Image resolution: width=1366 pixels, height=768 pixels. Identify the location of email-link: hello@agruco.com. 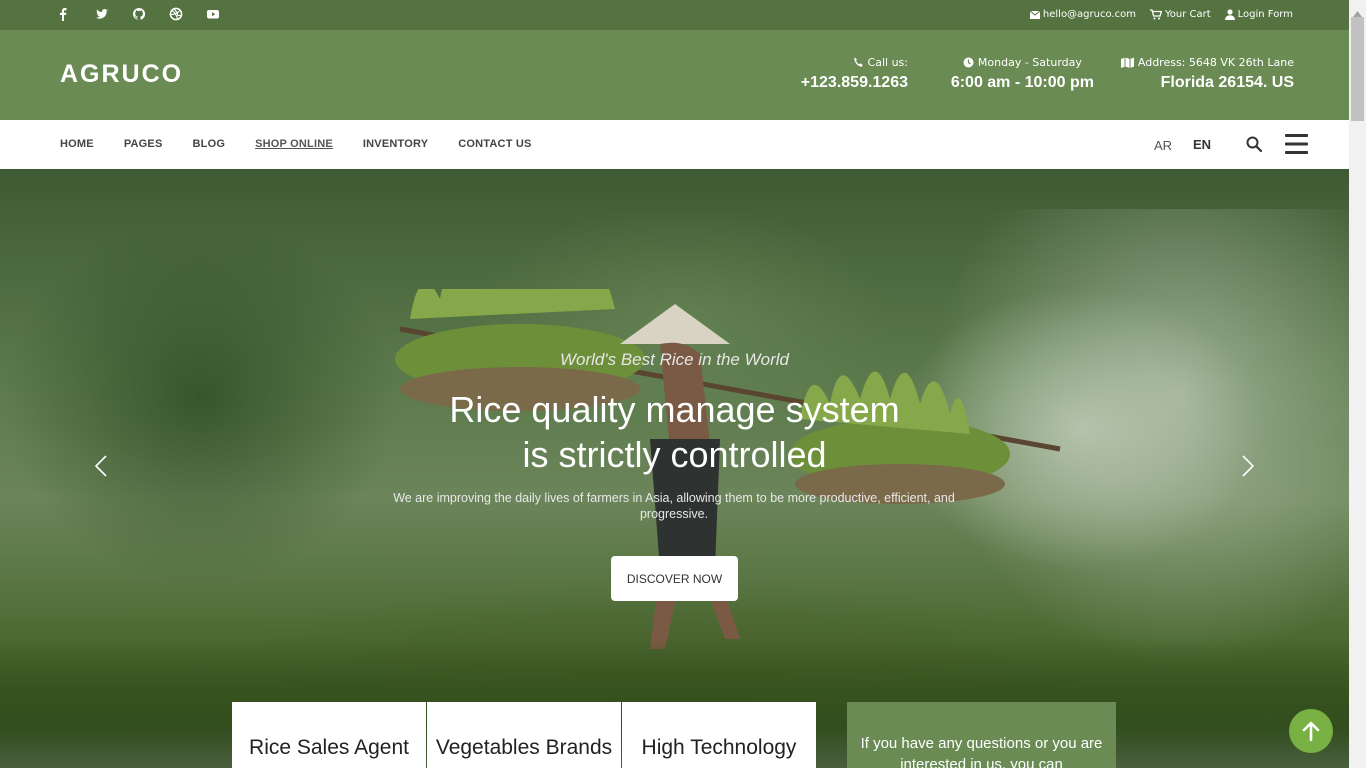
(1082, 14).